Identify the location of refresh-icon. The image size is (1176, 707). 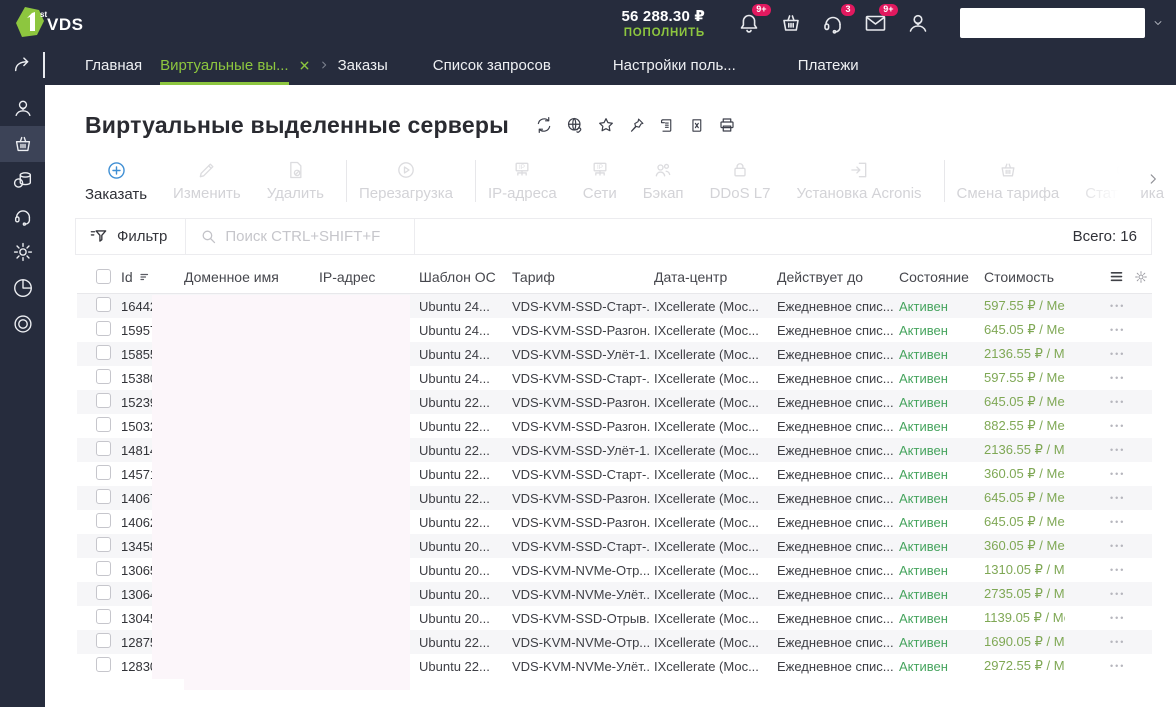
(544, 125).